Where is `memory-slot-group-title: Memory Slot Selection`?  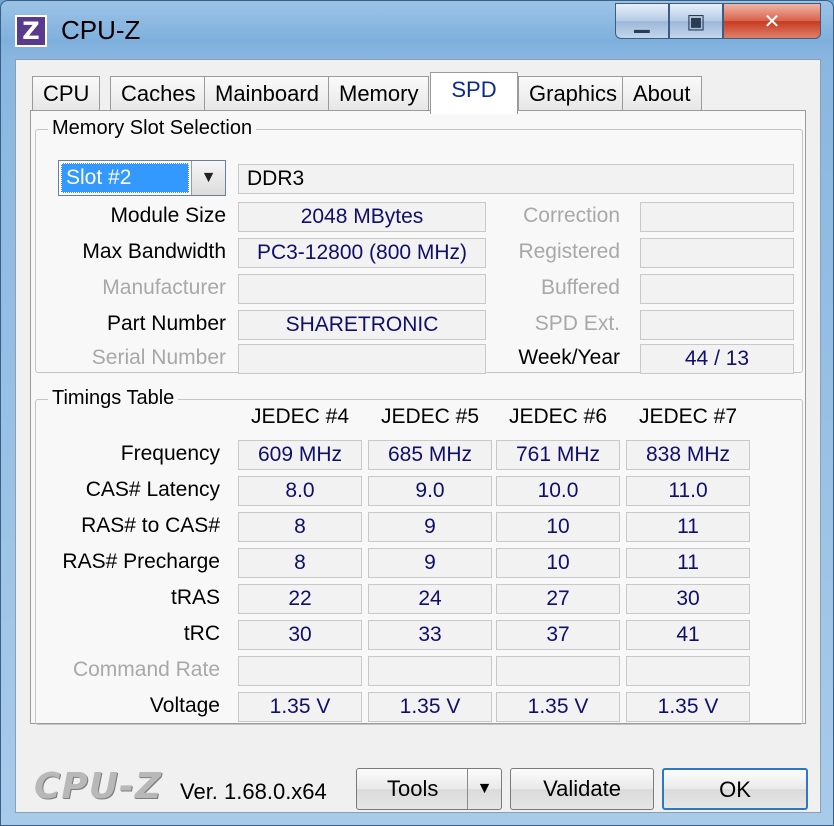
memory-slot-group-title: Memory Slot Selection is located at coordinates (152, 128).